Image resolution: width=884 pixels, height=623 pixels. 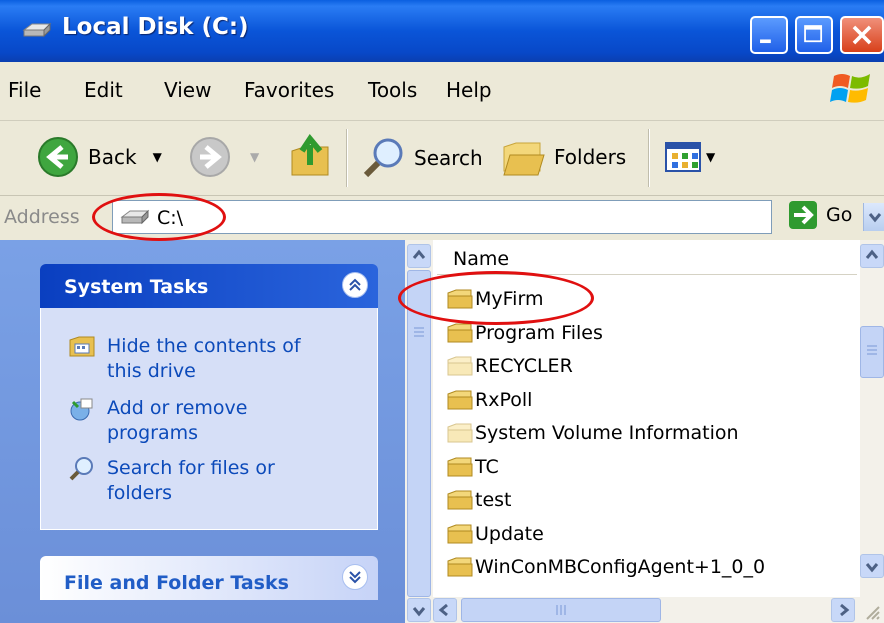 I want to click on menu-view: View, so click(x=187, y=90).